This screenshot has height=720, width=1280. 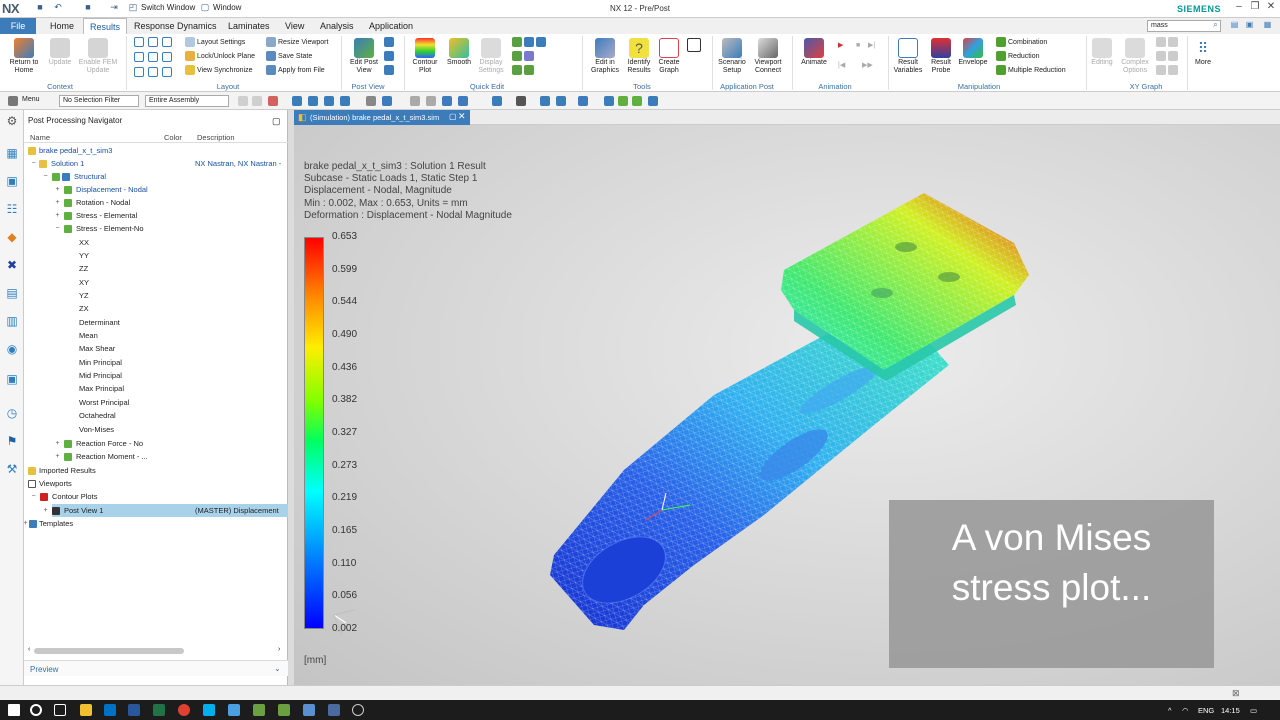 What do you see at coordinates (12, 470) in the screenshot?
I see `tools-icon: ⚒` at bounding box center [12, 470].